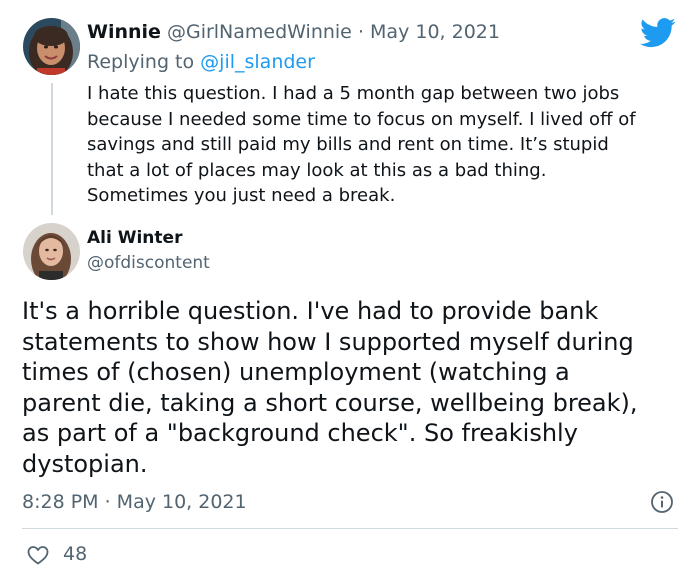  What do you see at coordinates (350, 528) in the screenshot?
I see `actions-divider` at bounding box center [350, 528].